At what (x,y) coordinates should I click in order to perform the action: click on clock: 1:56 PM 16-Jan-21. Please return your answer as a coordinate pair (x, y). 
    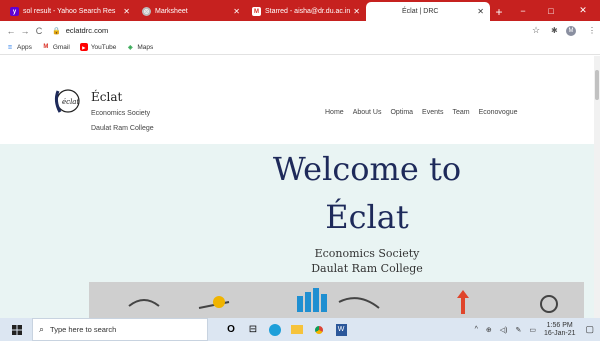
    Looking at the image, I should click on (560, 330).